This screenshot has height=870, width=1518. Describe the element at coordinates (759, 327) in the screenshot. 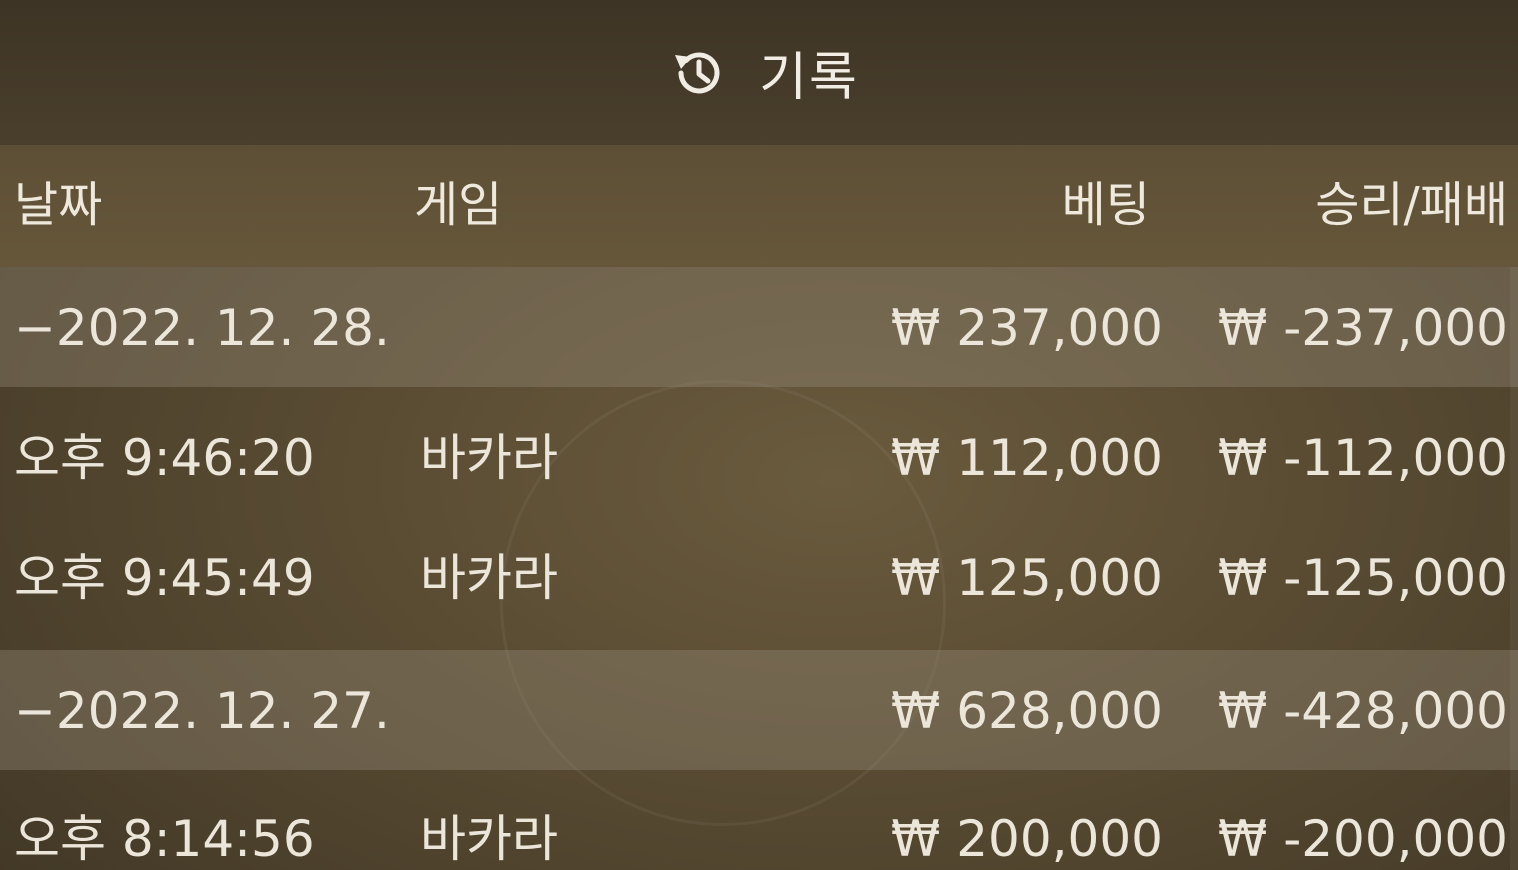

I see `date-group-row: −2022. 12. 28. ₩ 237,000 ₩ -237,000` at that location.